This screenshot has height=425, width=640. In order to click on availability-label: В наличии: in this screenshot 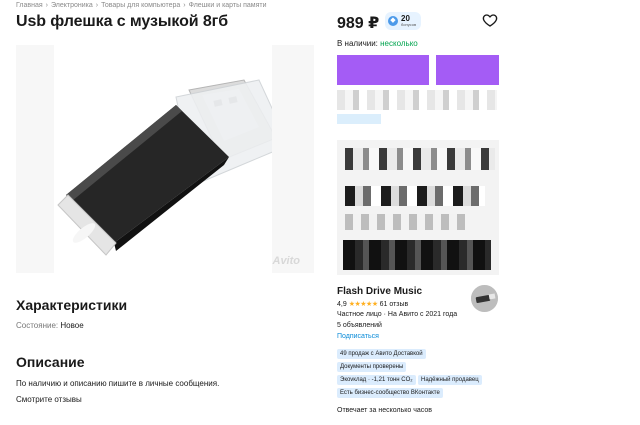, I will do `click(357, 43)`.